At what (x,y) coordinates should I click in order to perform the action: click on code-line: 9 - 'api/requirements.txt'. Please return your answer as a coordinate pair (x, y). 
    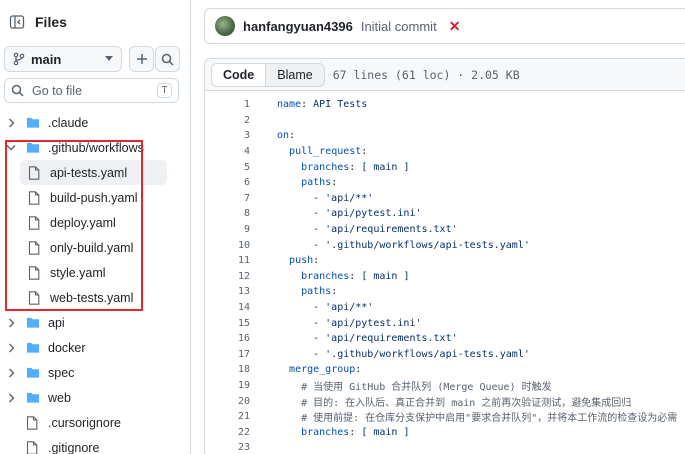
    Looking at the image, I should click on (445, 230).